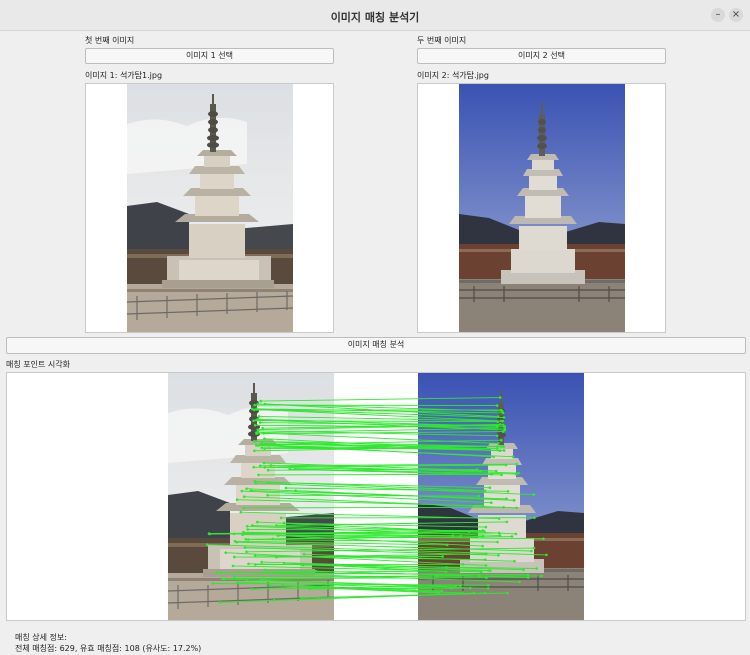 This screenshot has width=750, height=655. I want to click on select-image-1-button: 이미지 1 선택, so click(209, 56).